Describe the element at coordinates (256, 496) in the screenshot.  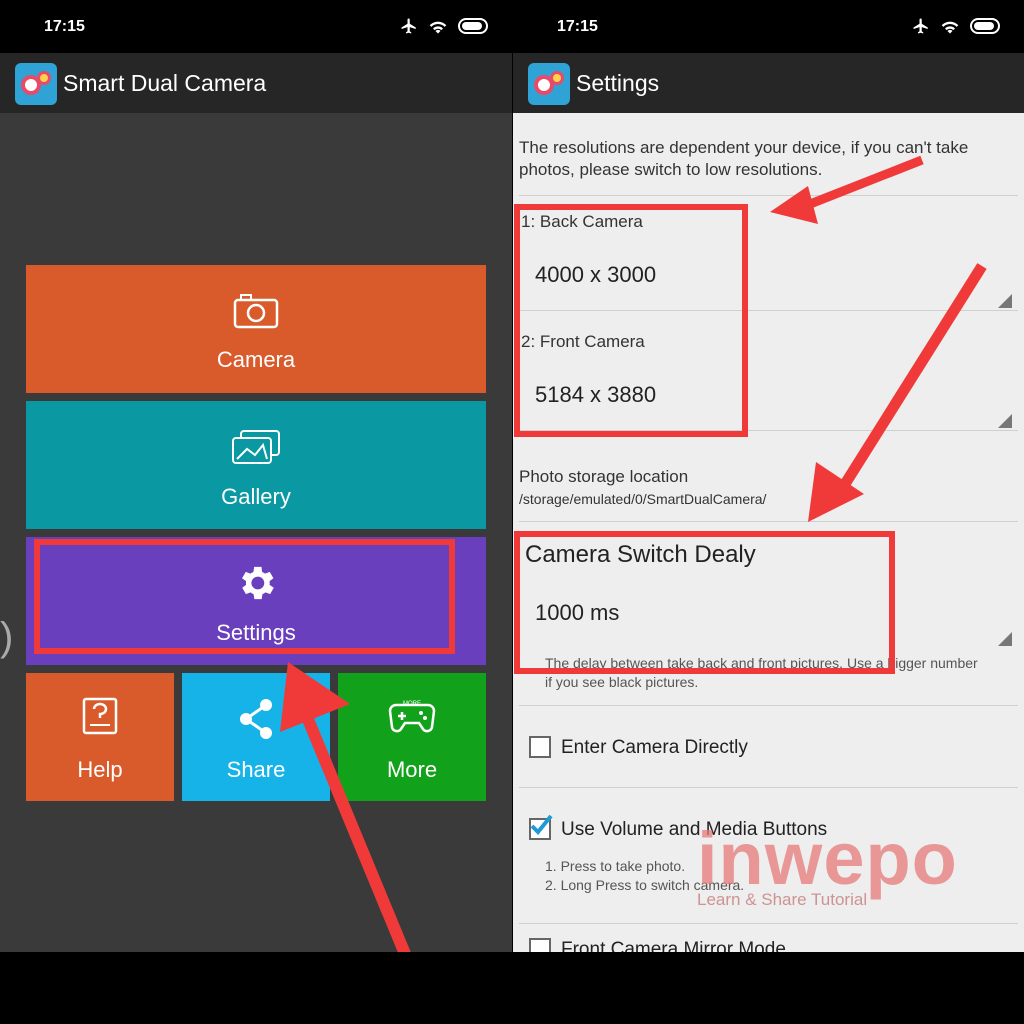
I see `gallery-tile-label: Gallery` at that location.